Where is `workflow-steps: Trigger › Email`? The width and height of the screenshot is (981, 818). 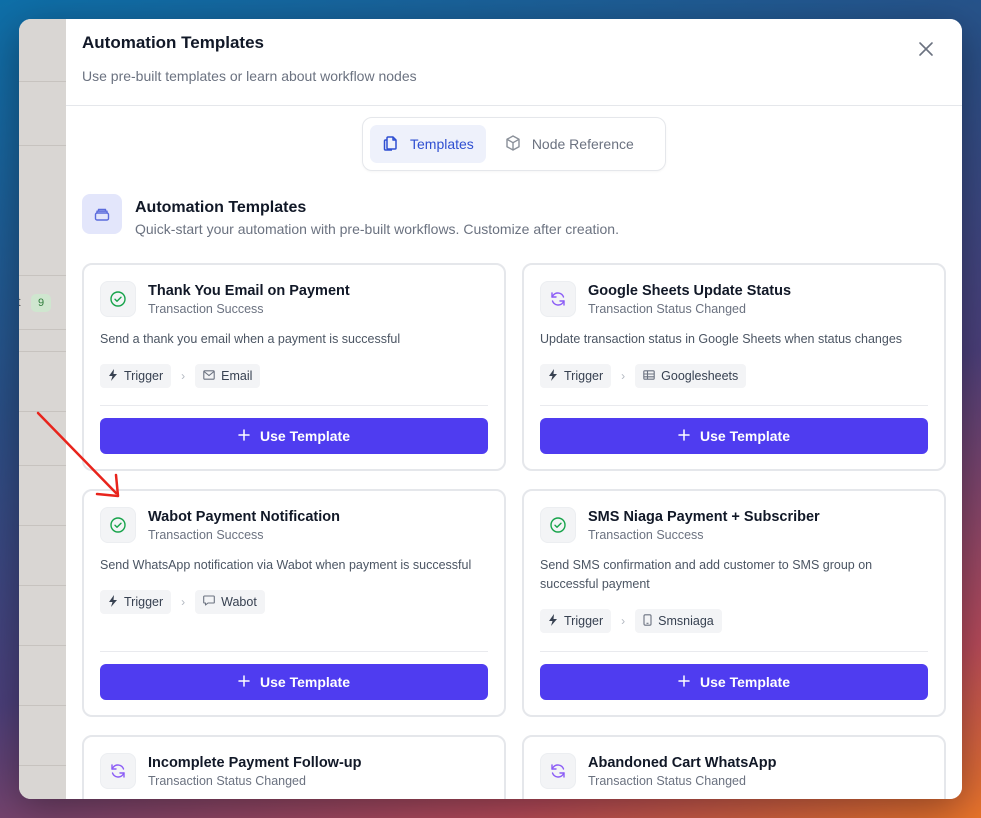 workflow-steps: Trigger › Email is located at coordinates (294, 376).